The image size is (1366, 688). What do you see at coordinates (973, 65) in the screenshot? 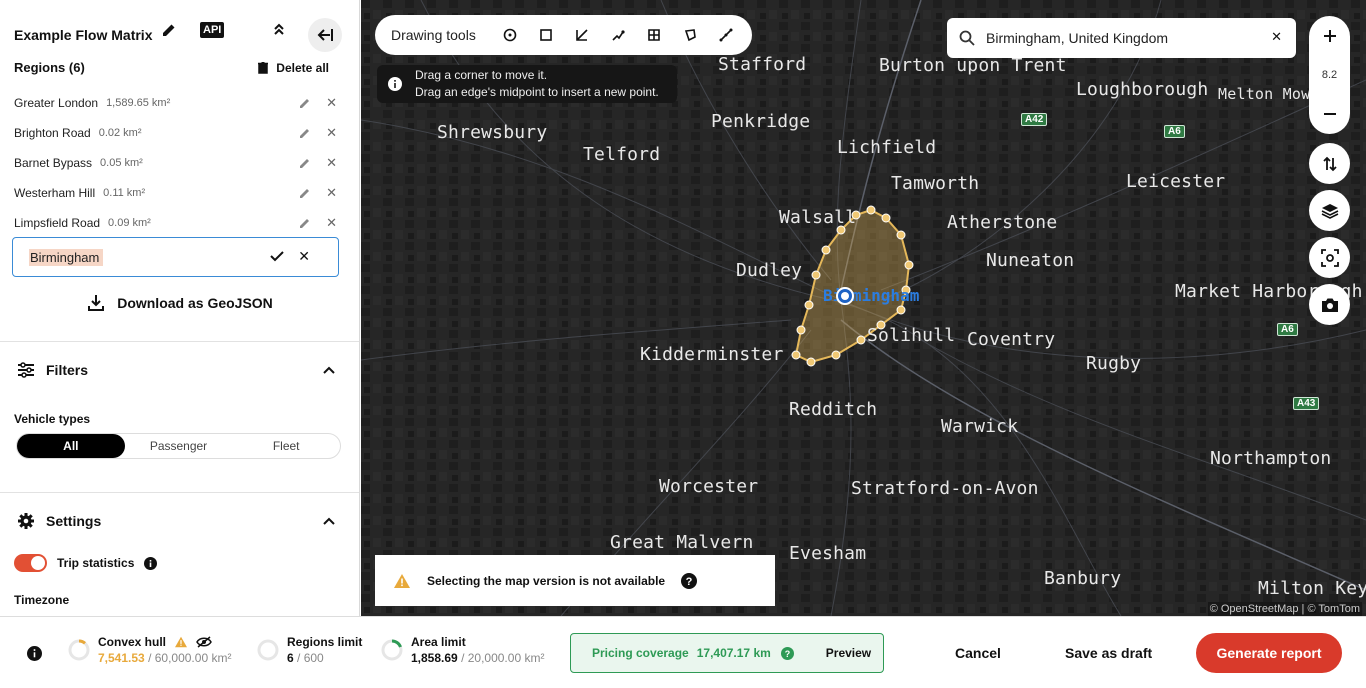
I see `map-city-label: Burton upon Trent` at bounding box center [973, 65].